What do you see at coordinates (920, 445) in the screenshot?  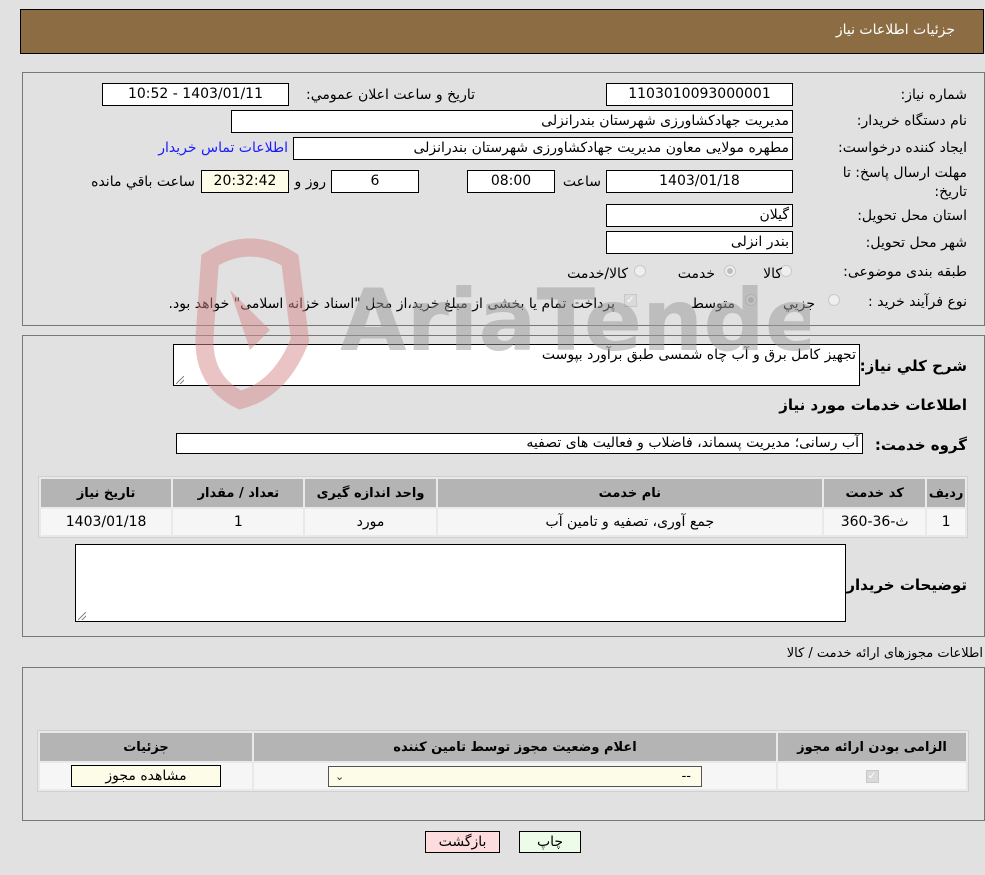 I see `service-group-label: گروه خدمت:` at bounding box center [920, 445].